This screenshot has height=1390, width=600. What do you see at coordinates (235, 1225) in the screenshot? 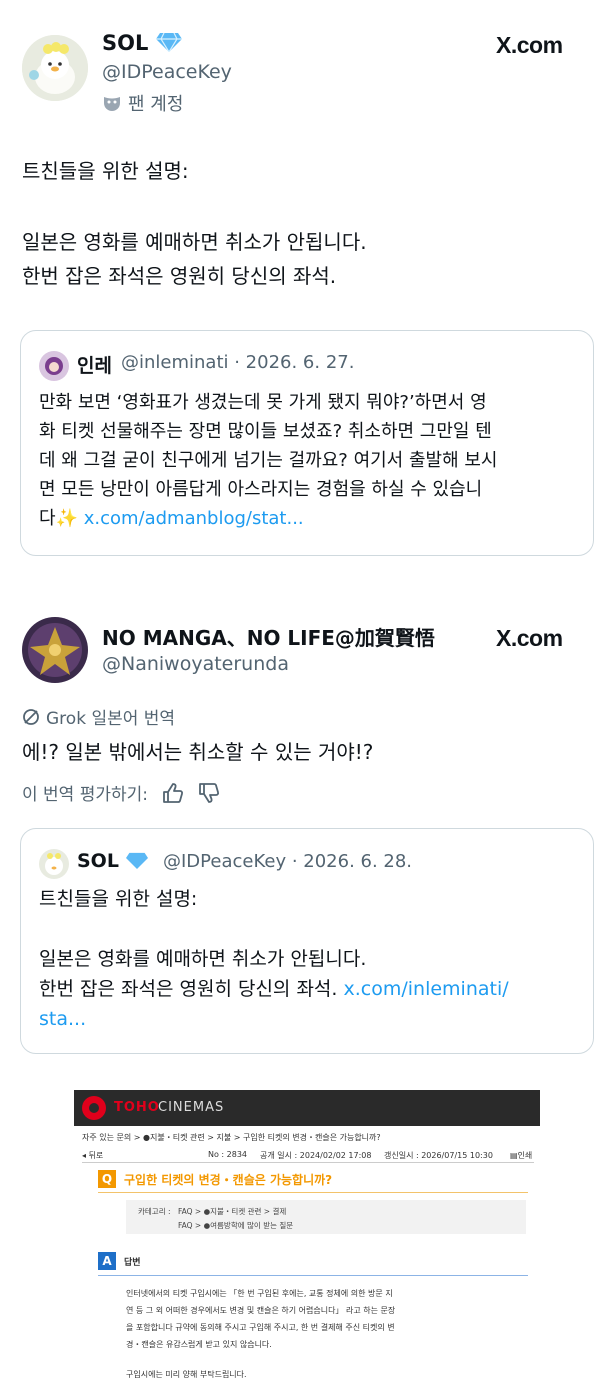
I see `category-link-2: FAQ > ●여름방학에 많이 받는 질문` at bounding box center [235, 1225].